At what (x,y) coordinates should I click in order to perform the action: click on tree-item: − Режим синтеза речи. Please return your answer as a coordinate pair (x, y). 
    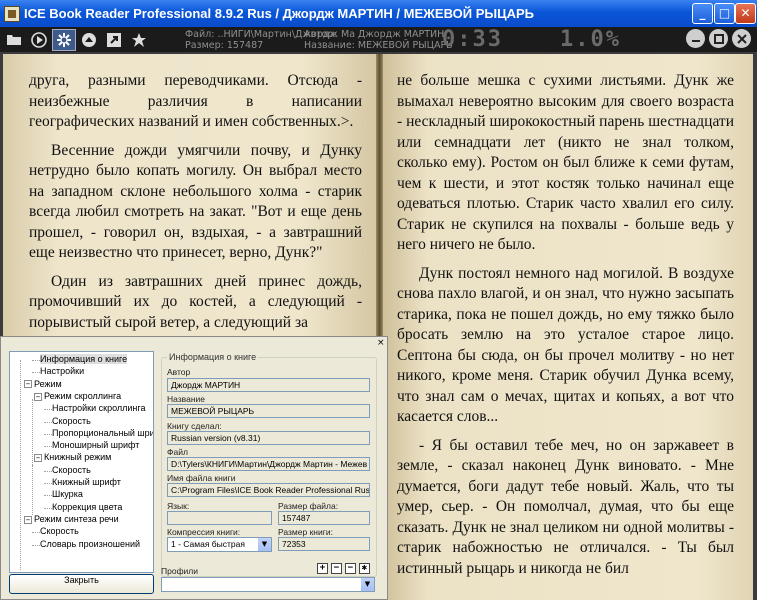
    Looking at the image, I should click on (71, 520).